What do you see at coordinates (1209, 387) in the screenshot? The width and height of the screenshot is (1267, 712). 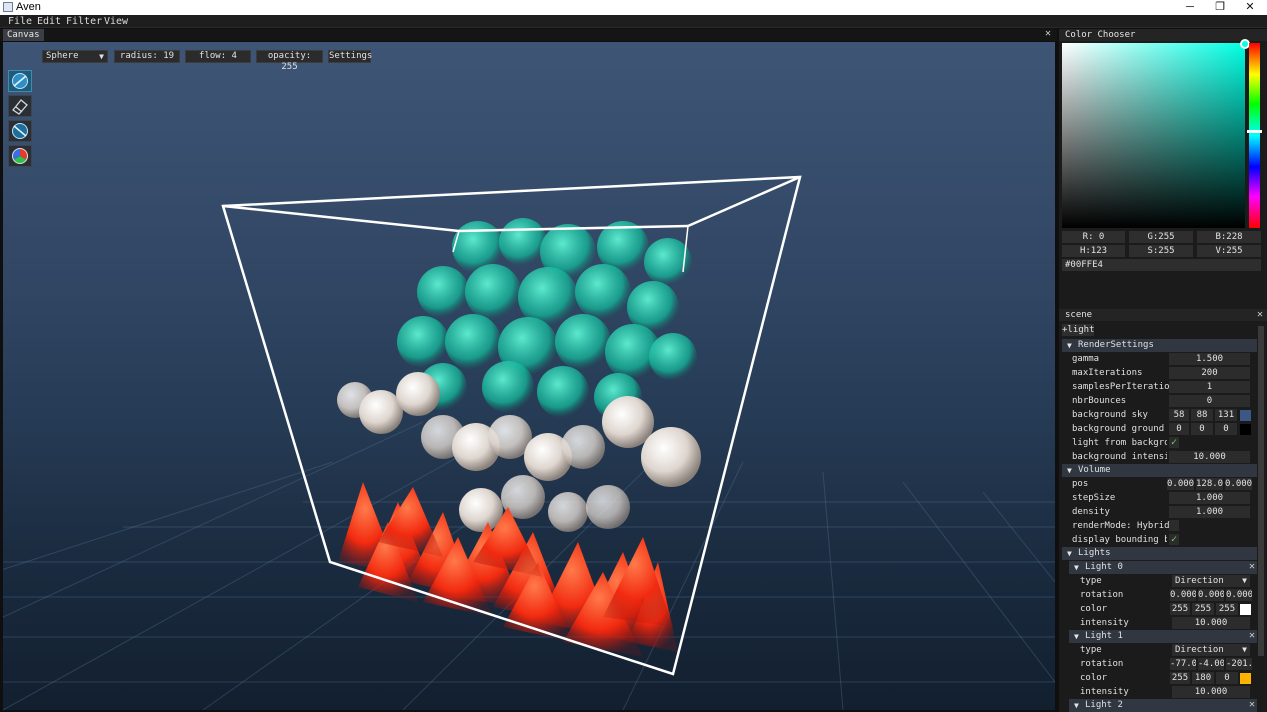 I see `samples-input: 1` at bounding box center [1209, 387].